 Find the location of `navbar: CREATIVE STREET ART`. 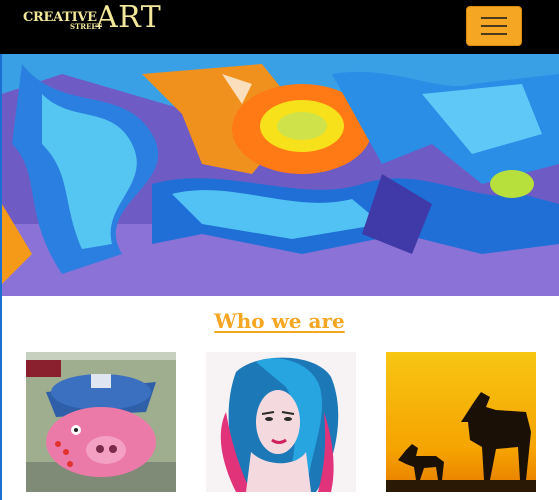

navbar: CREATIVE STREET ART is located at coordinates (279, 27).